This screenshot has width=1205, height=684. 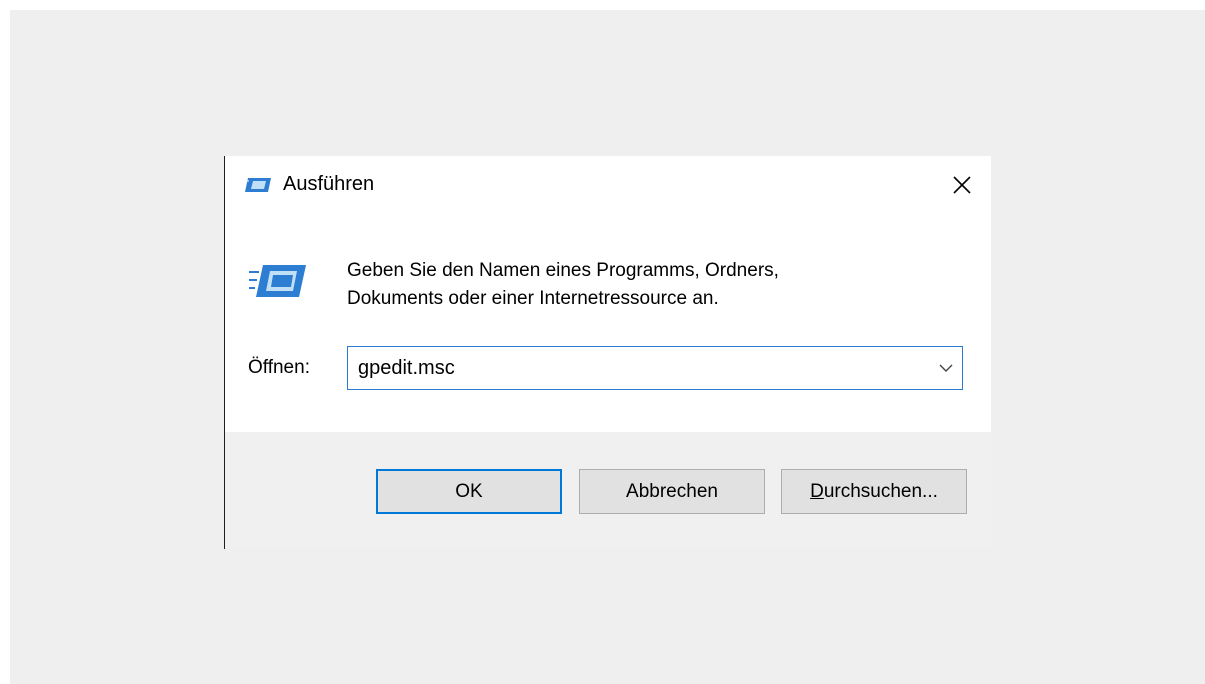 What do you see at coordinates (608, 185) in the screenshot?
I see `title-bar: Ausführen` at bounding box center [608, 185].